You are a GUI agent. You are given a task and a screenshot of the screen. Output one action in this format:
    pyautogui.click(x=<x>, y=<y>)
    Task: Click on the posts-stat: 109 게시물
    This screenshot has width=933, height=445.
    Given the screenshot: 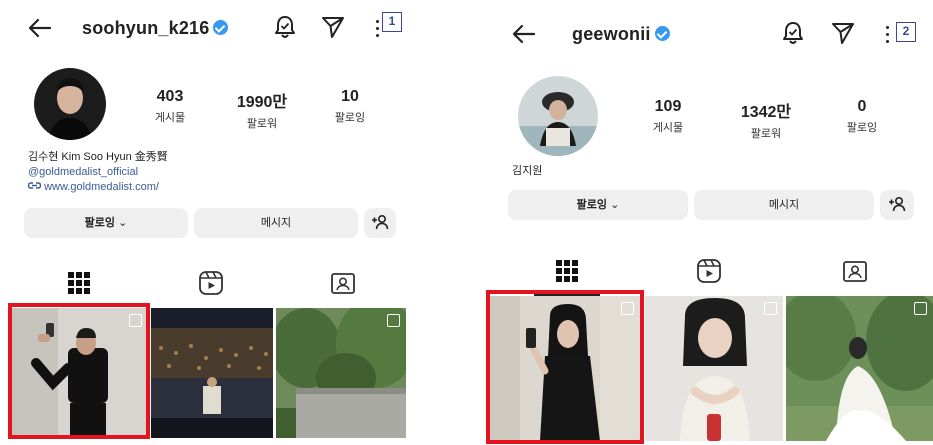 What is the action you would take?
    pyautogui.click(x=668, y=116)
    